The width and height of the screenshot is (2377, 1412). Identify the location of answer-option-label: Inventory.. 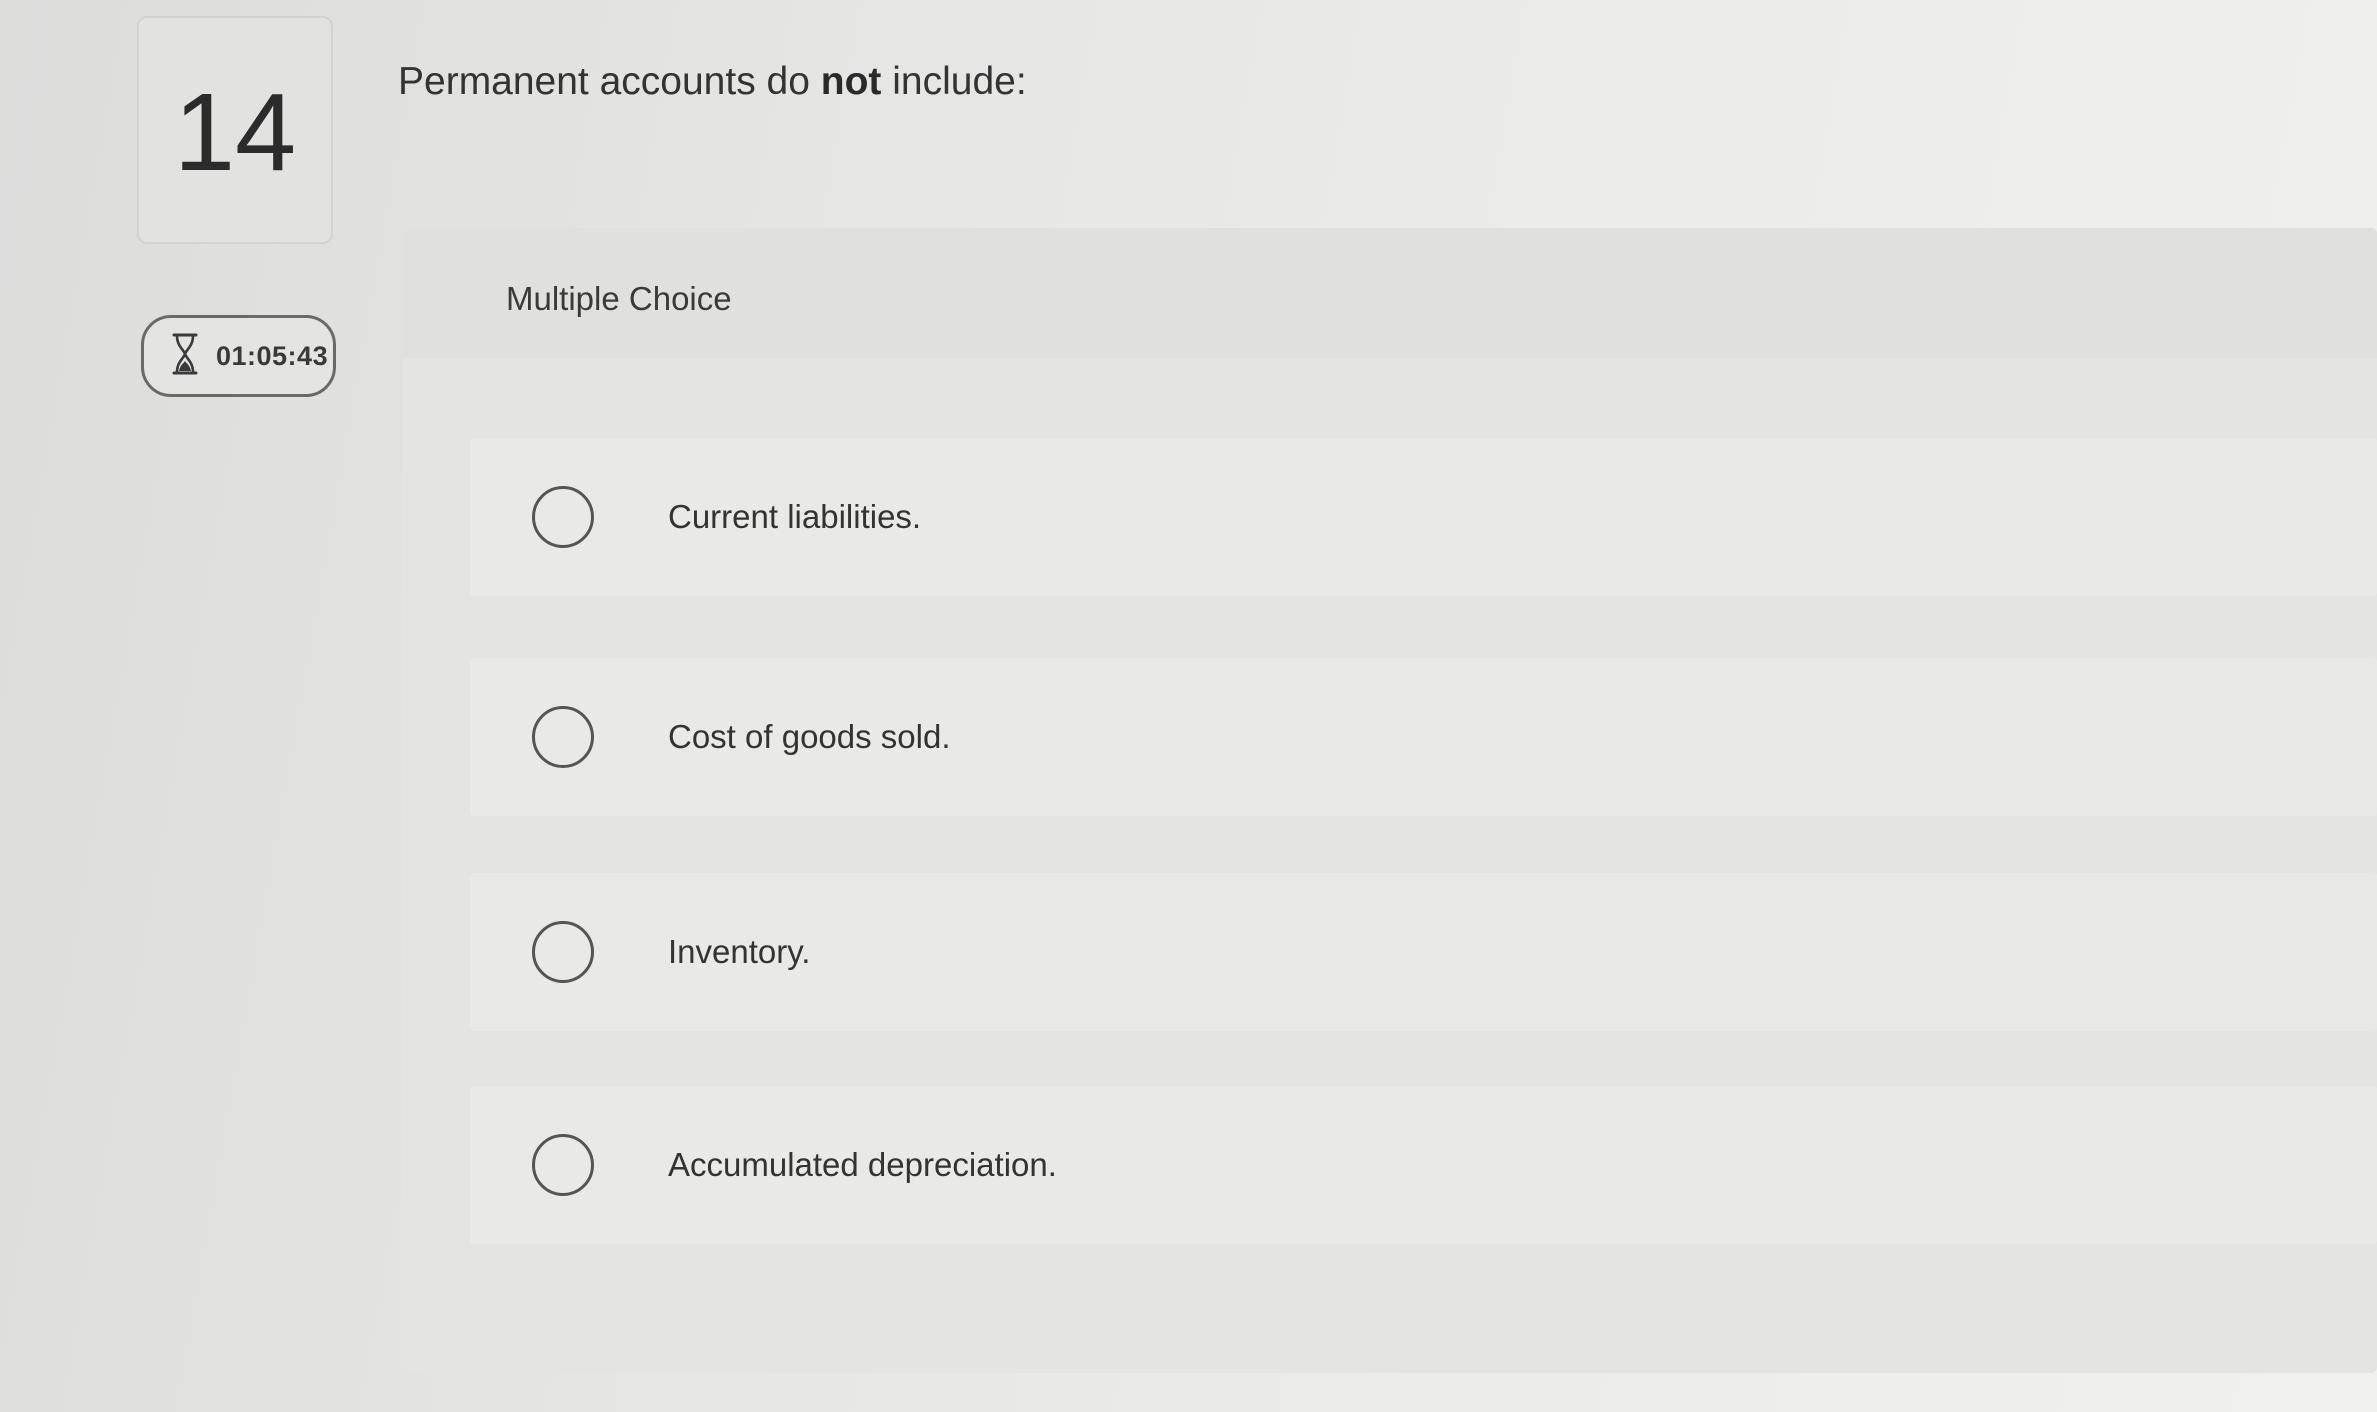
(739, 951).